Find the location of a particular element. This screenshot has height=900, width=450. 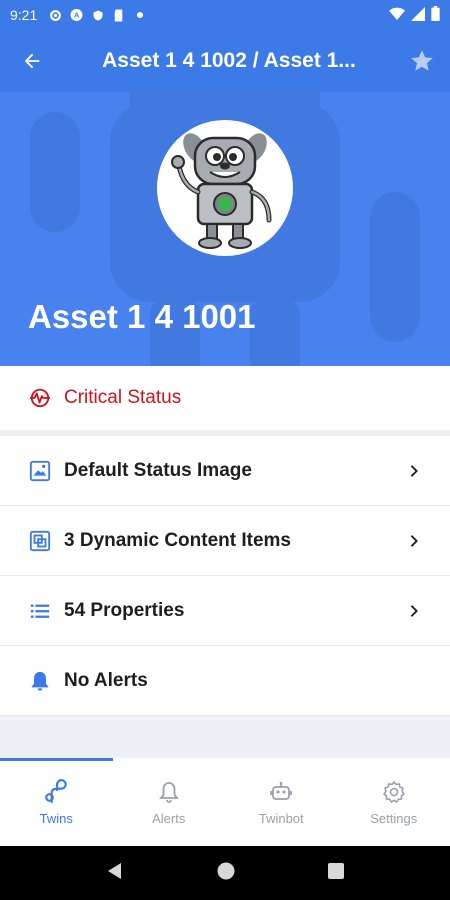

battery-icon is located at coordinates (435, 15).